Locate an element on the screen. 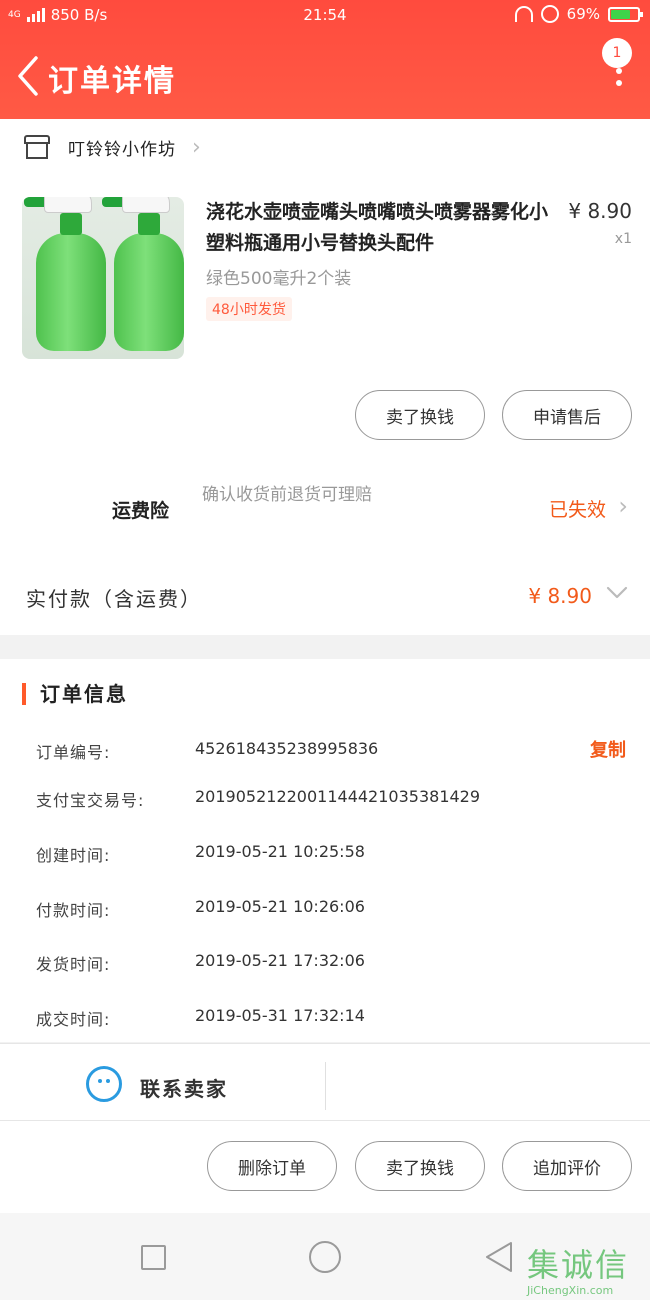  back-triangle-icon is located at coordinates (499, 1257).